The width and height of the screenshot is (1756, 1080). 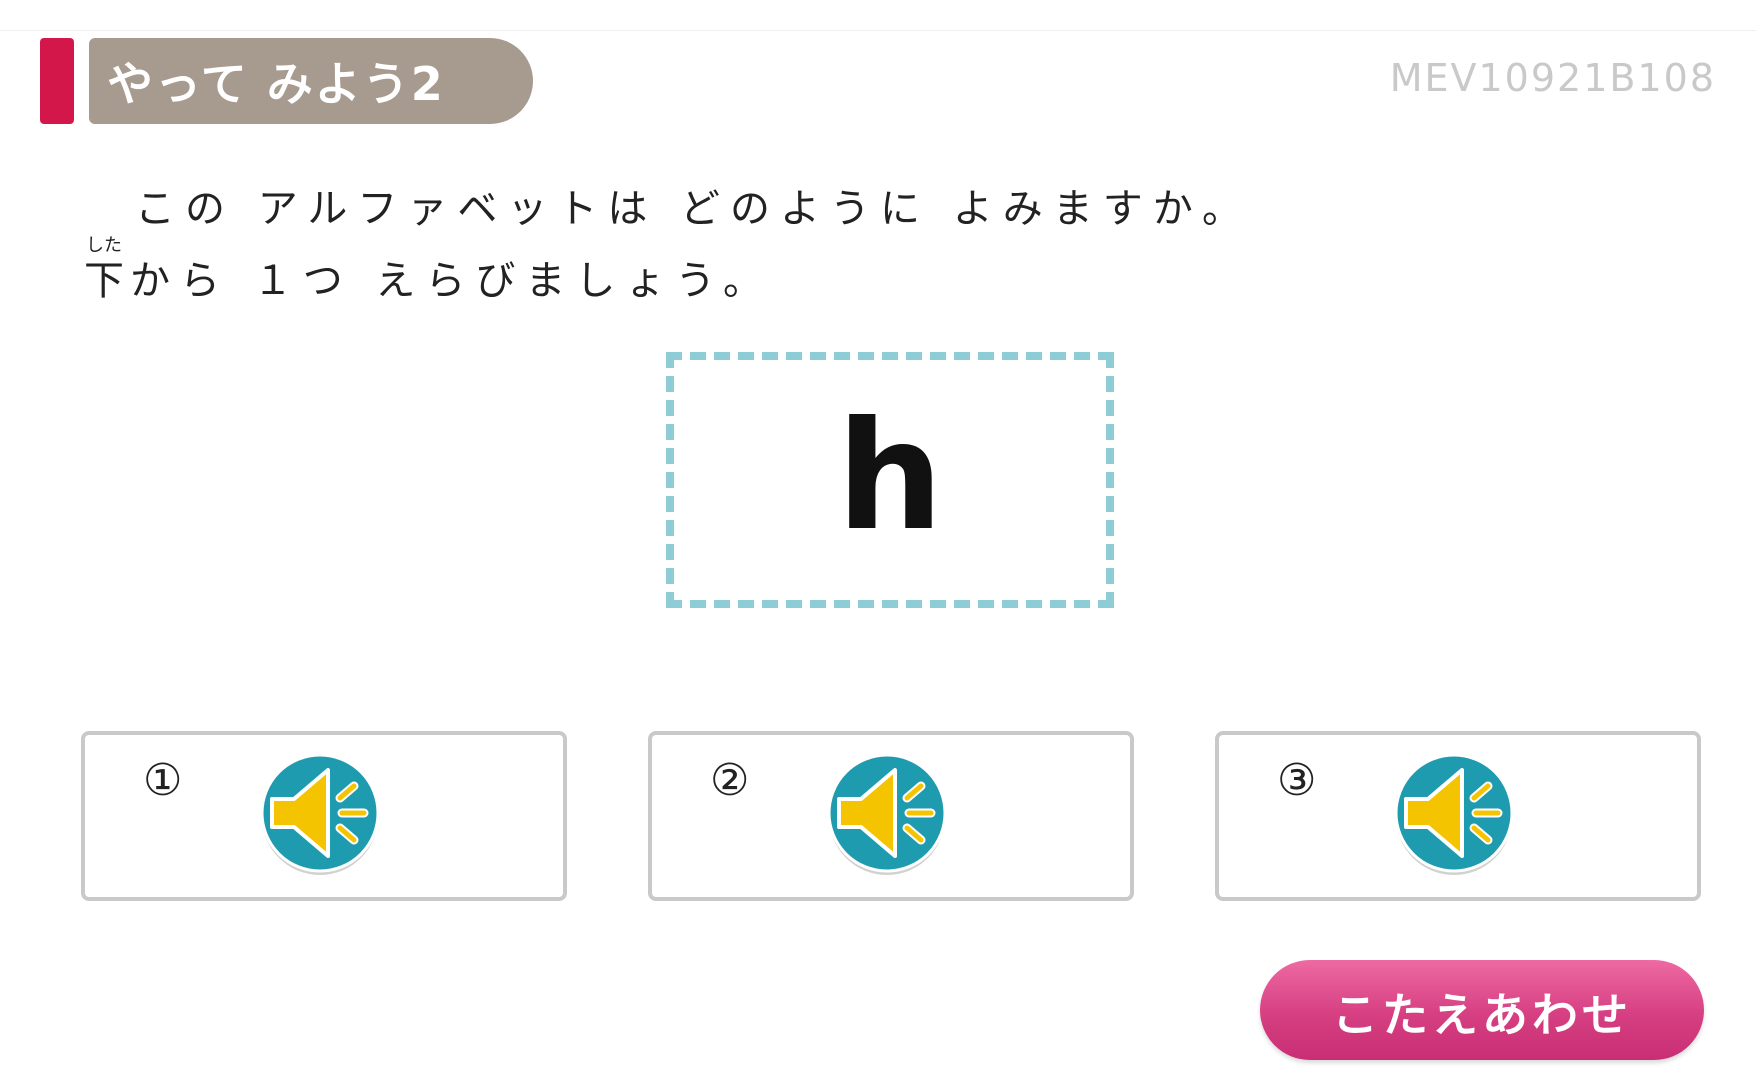 I want to click on title-banner: やって みよう2, so click(x=311, y=81).